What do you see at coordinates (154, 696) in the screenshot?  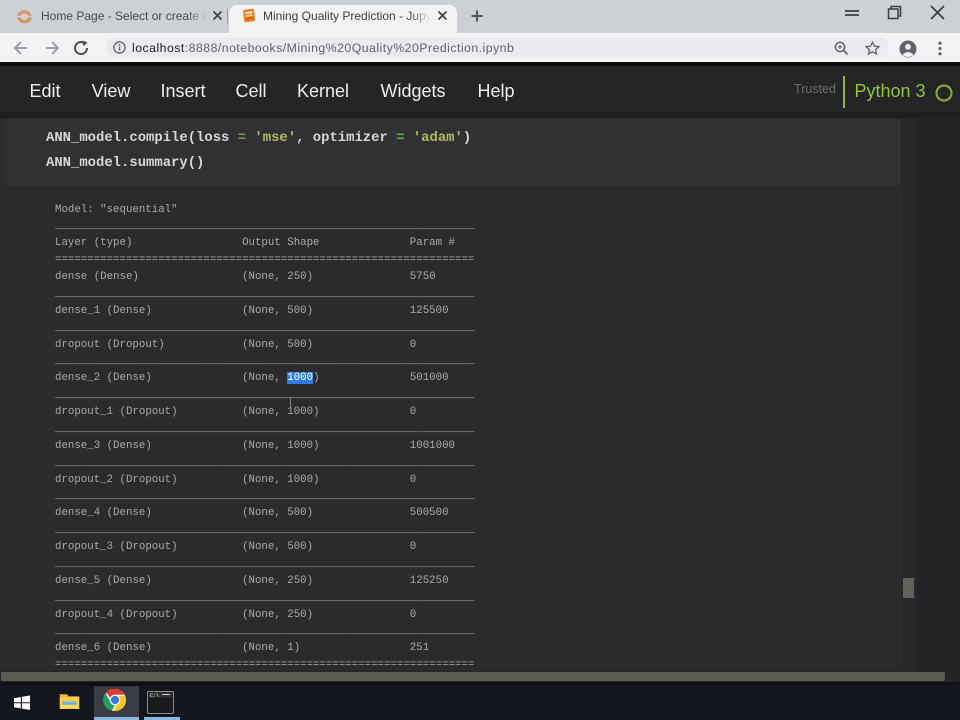 I see `svg-text: C:\` at bounding box center [154, 696].